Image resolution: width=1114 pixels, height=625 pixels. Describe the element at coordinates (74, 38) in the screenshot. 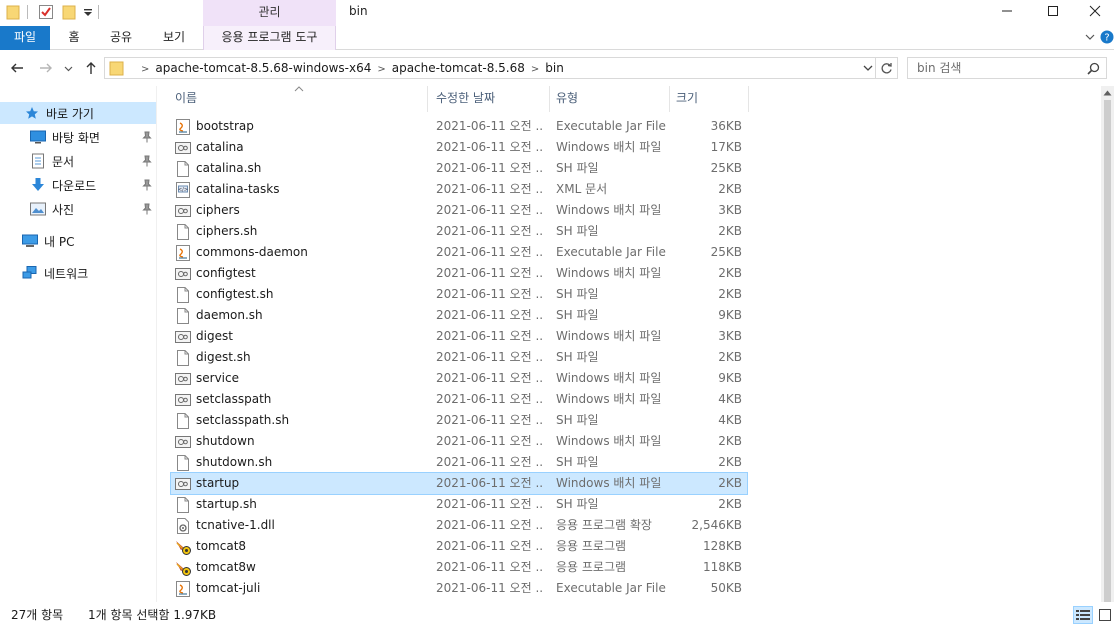

I see `tab-home: 홈` at that location.